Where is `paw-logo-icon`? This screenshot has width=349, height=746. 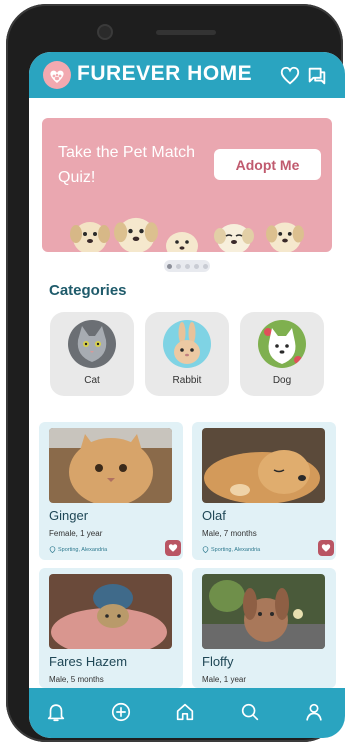
paw-logo-icon is located at coordinates (57, 75).